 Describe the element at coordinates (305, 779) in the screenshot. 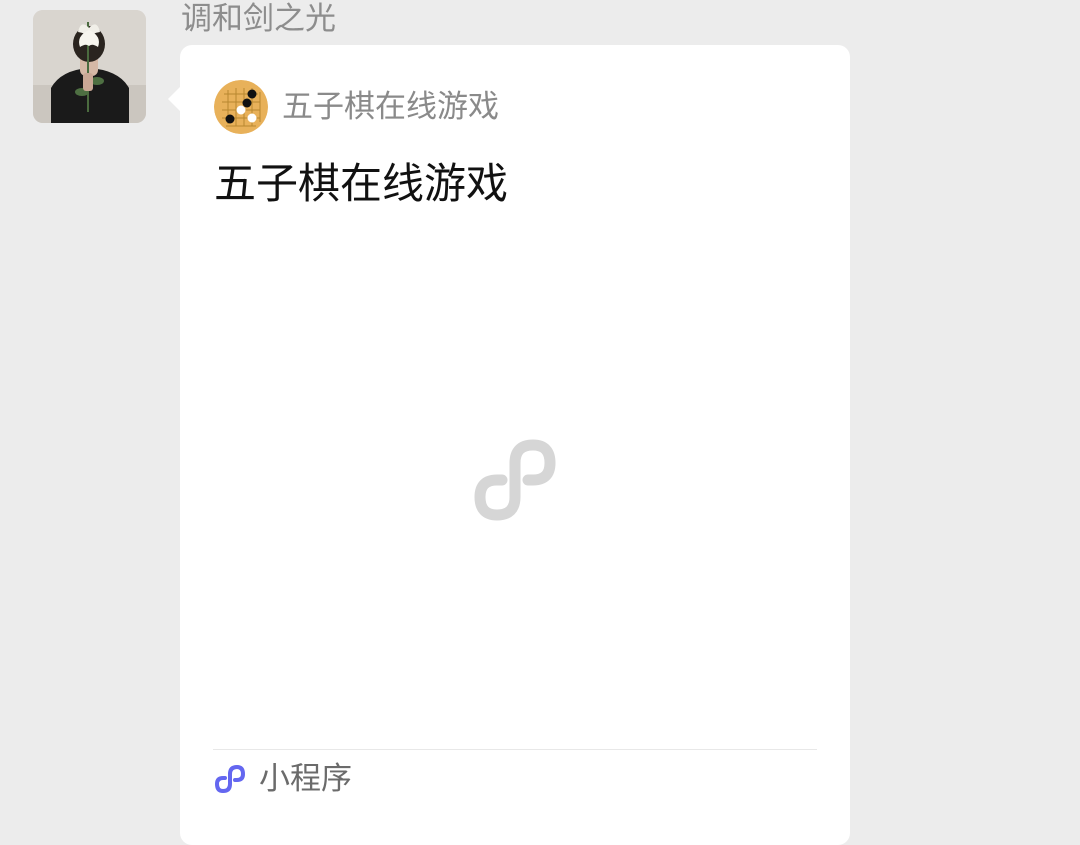

I see `mini-program-label: 小程序` at that location.